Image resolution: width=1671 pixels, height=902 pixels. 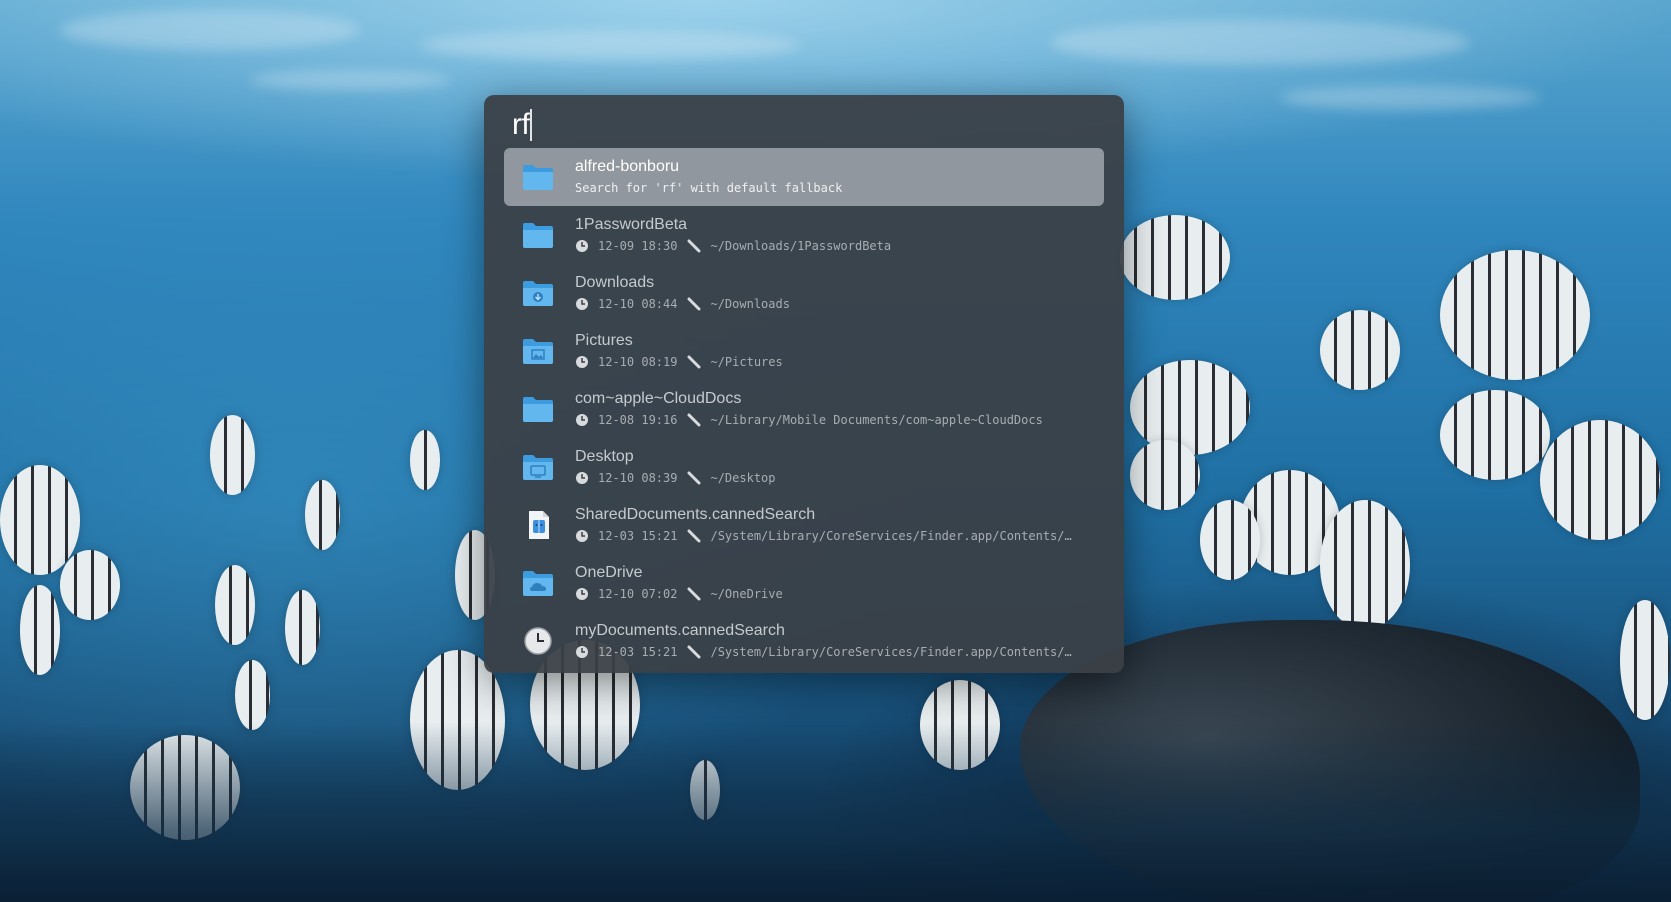 What do you see at coordinates (638, 478) in the screenshot?
I see `result-time: 12-10 08:39` at bounding box center [638, 478].